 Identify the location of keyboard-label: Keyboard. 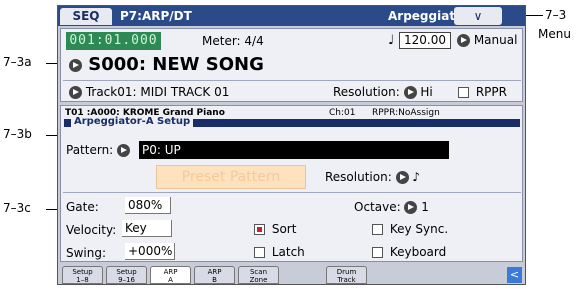
(418, 252).